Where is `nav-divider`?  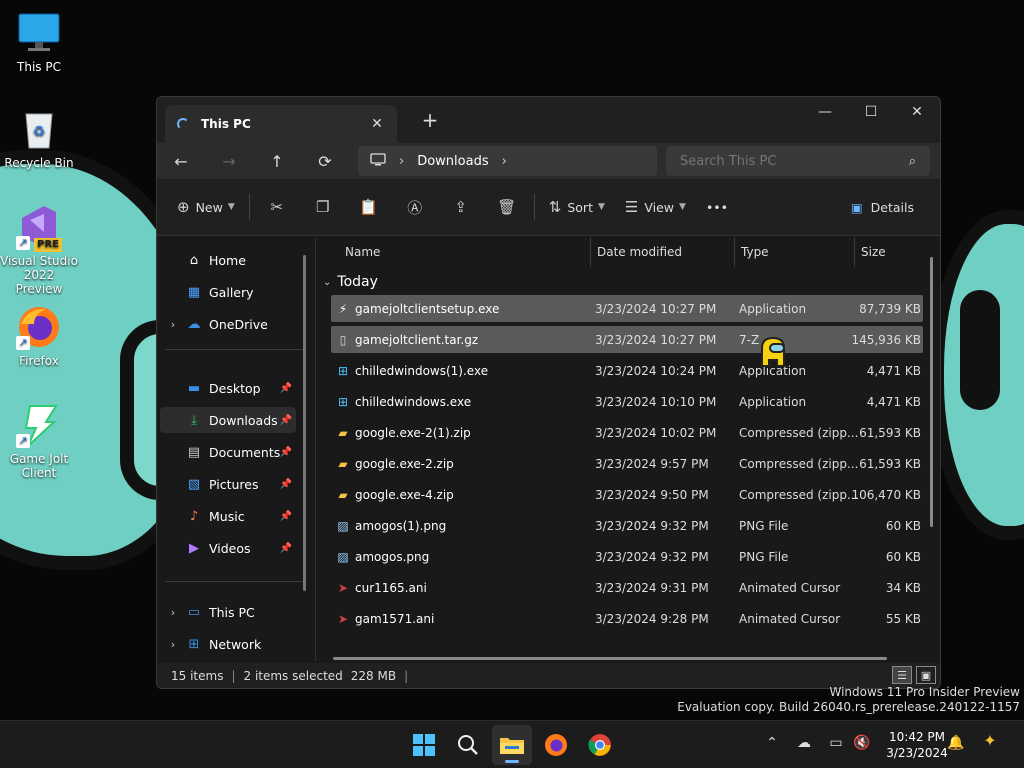
nav-divider is located at coordinates (235, 349).